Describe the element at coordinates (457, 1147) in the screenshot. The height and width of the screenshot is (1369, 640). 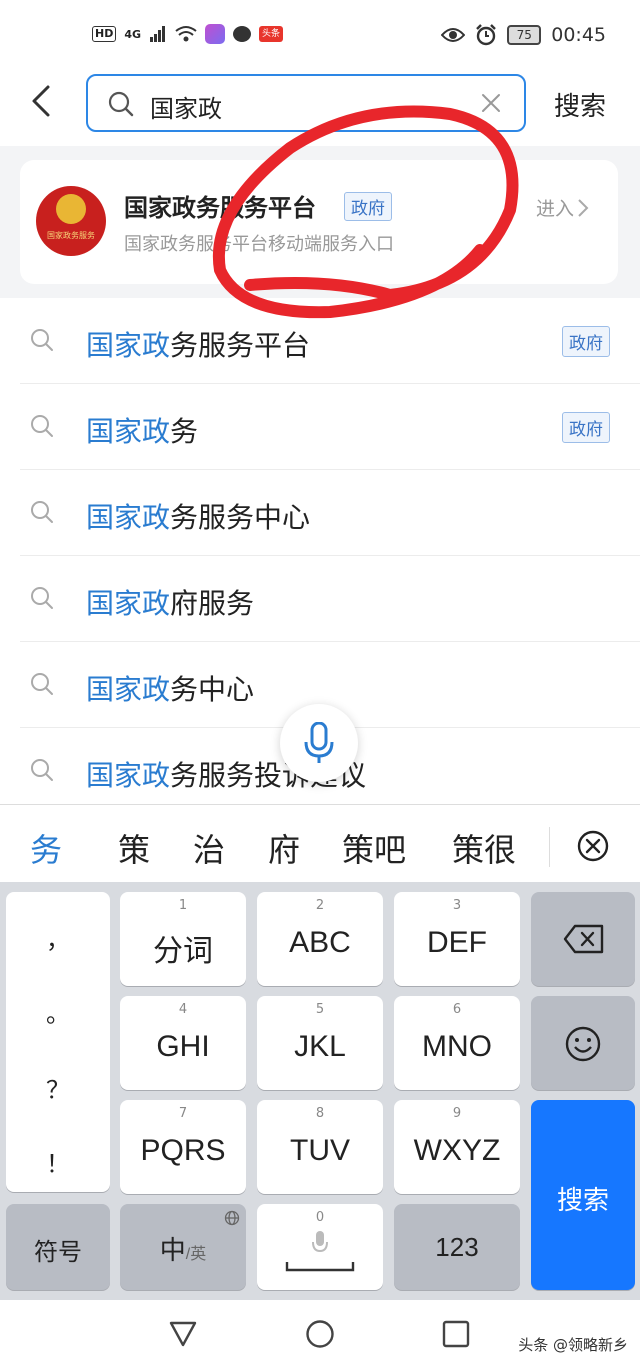
I see `key-9: 9 WXYZ` at that location.